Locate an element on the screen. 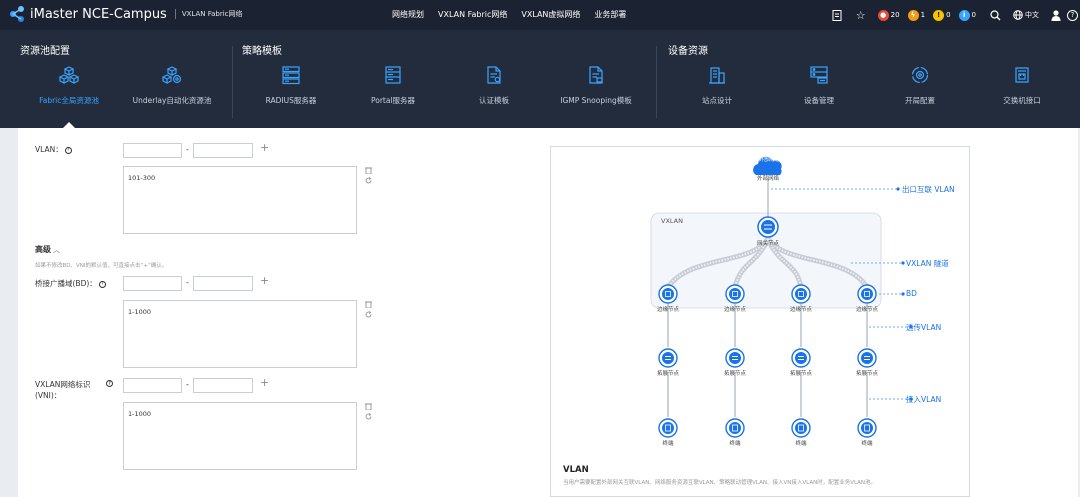  bd-end-input is located at coordinates (223, 283).